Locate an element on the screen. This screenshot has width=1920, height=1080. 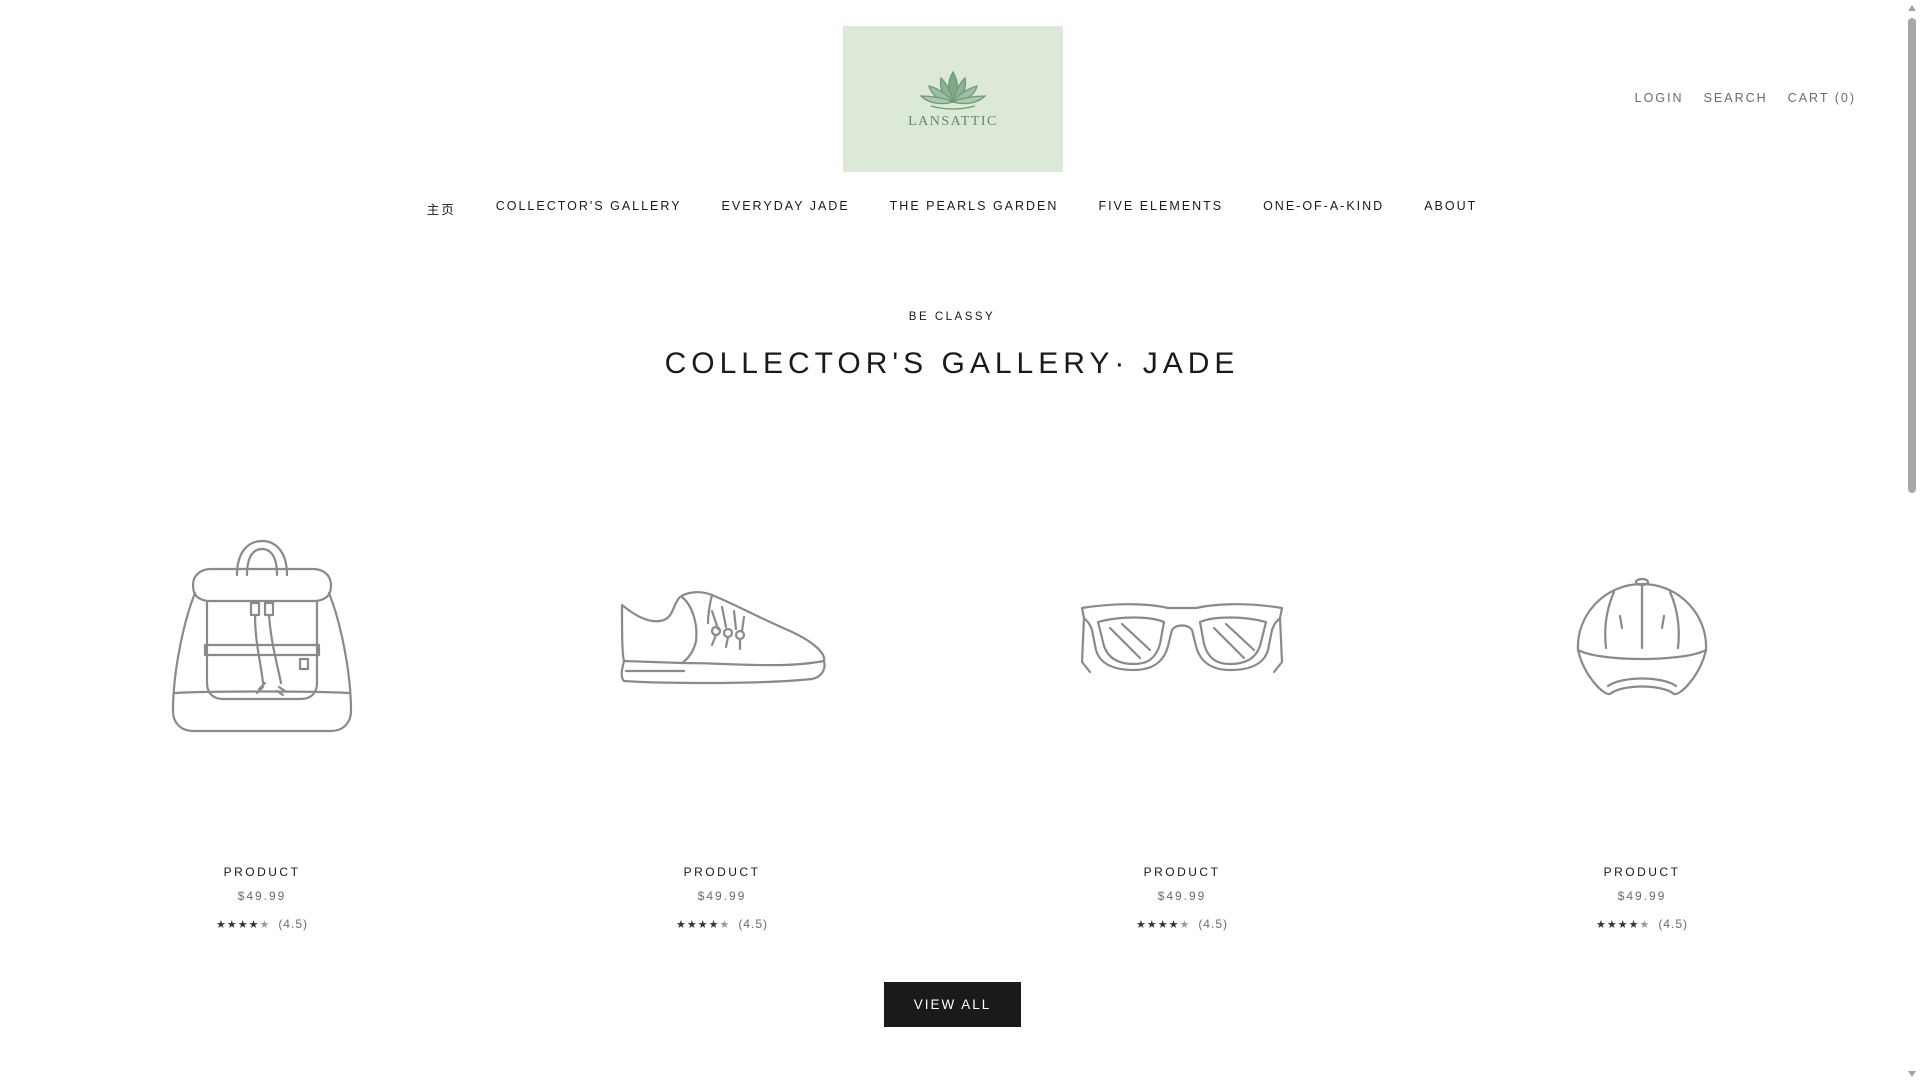
brand-logo: LANSATTIC is located at coordinates (953, 99).